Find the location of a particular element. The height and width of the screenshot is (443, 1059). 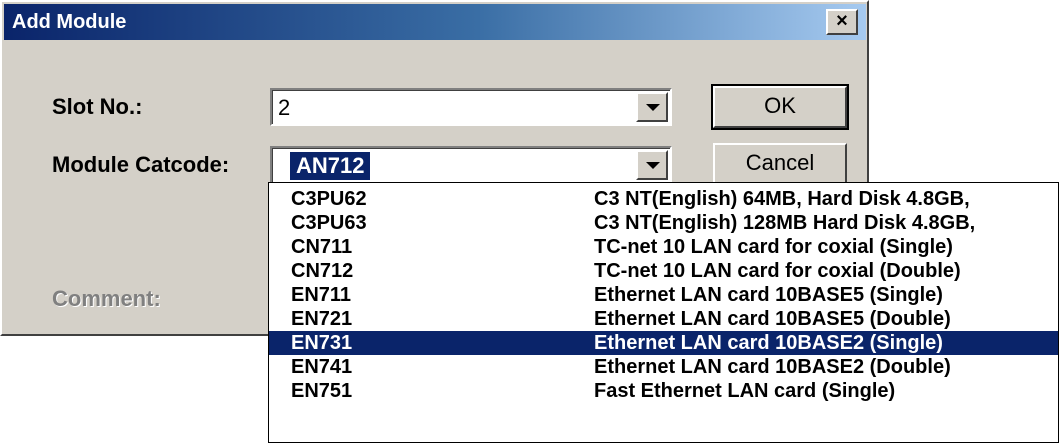

module-catcode-label: Module Catcode: is located at coordinates (141, 164).